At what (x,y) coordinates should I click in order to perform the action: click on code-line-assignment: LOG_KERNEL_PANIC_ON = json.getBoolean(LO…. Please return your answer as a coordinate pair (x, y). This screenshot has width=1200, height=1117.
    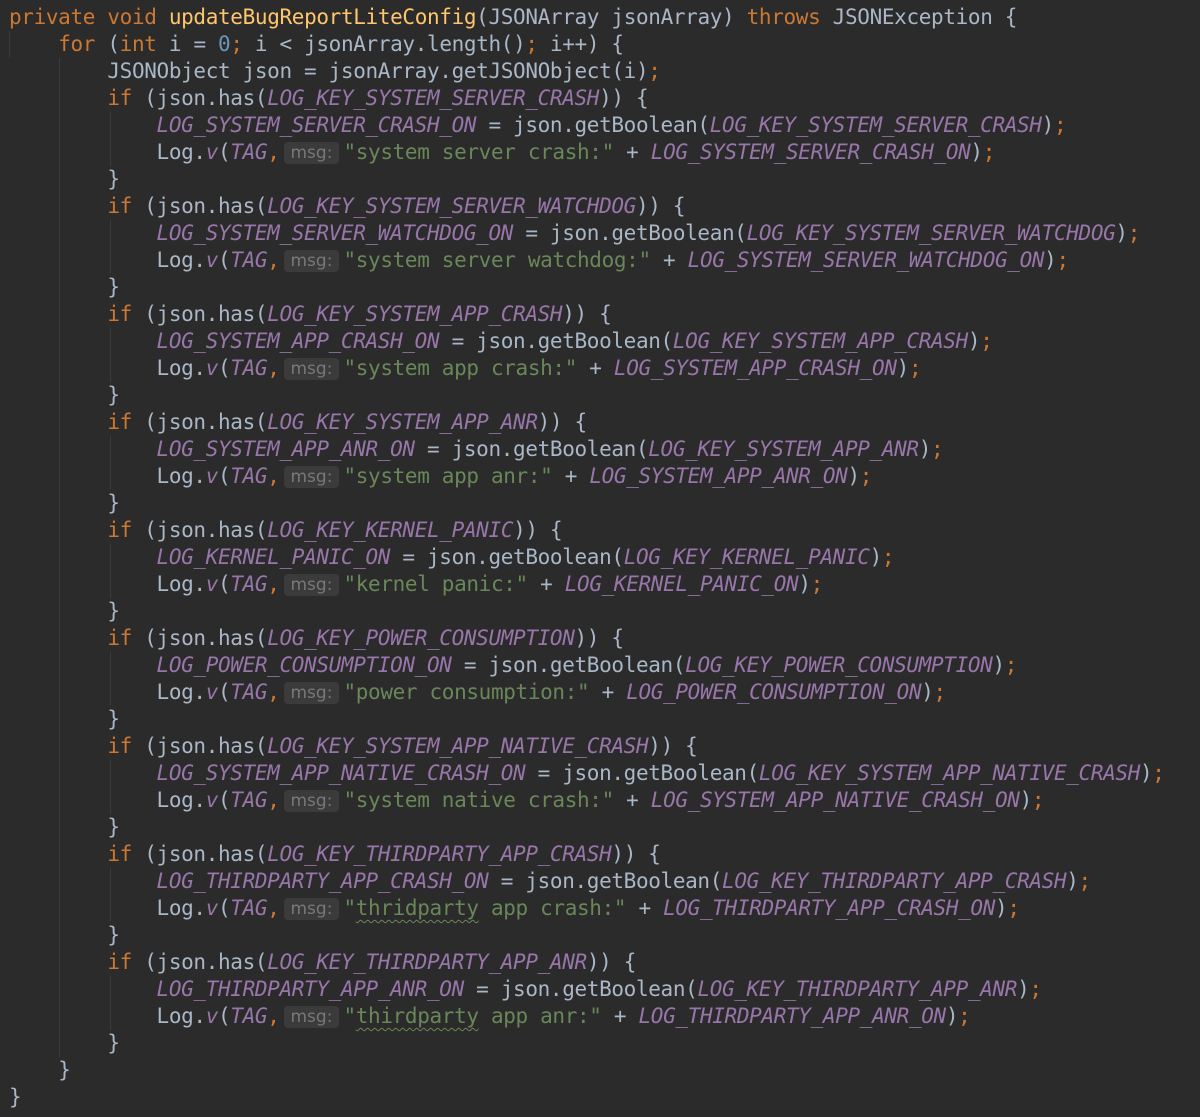
    Looking at the image, I should click on (604, 557).